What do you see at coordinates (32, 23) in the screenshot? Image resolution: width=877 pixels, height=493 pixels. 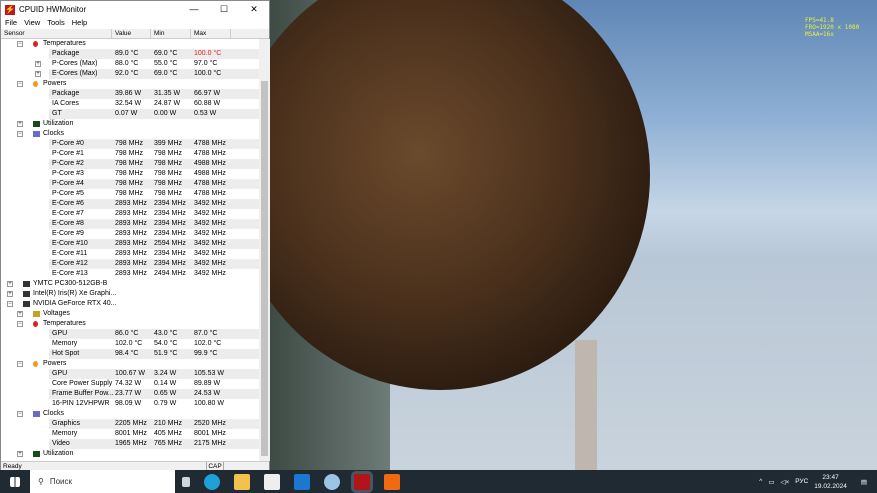 I see `menu-view: View` at bounding box center [32, 23].